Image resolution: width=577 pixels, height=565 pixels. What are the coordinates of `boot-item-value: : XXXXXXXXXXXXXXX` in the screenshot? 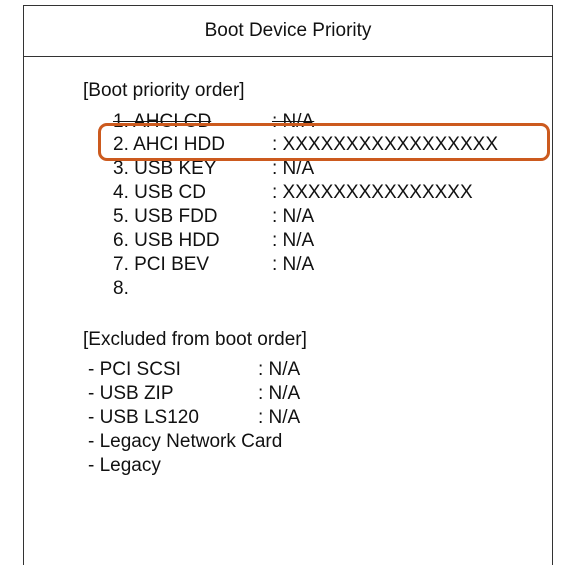 It's located at (372, 192).